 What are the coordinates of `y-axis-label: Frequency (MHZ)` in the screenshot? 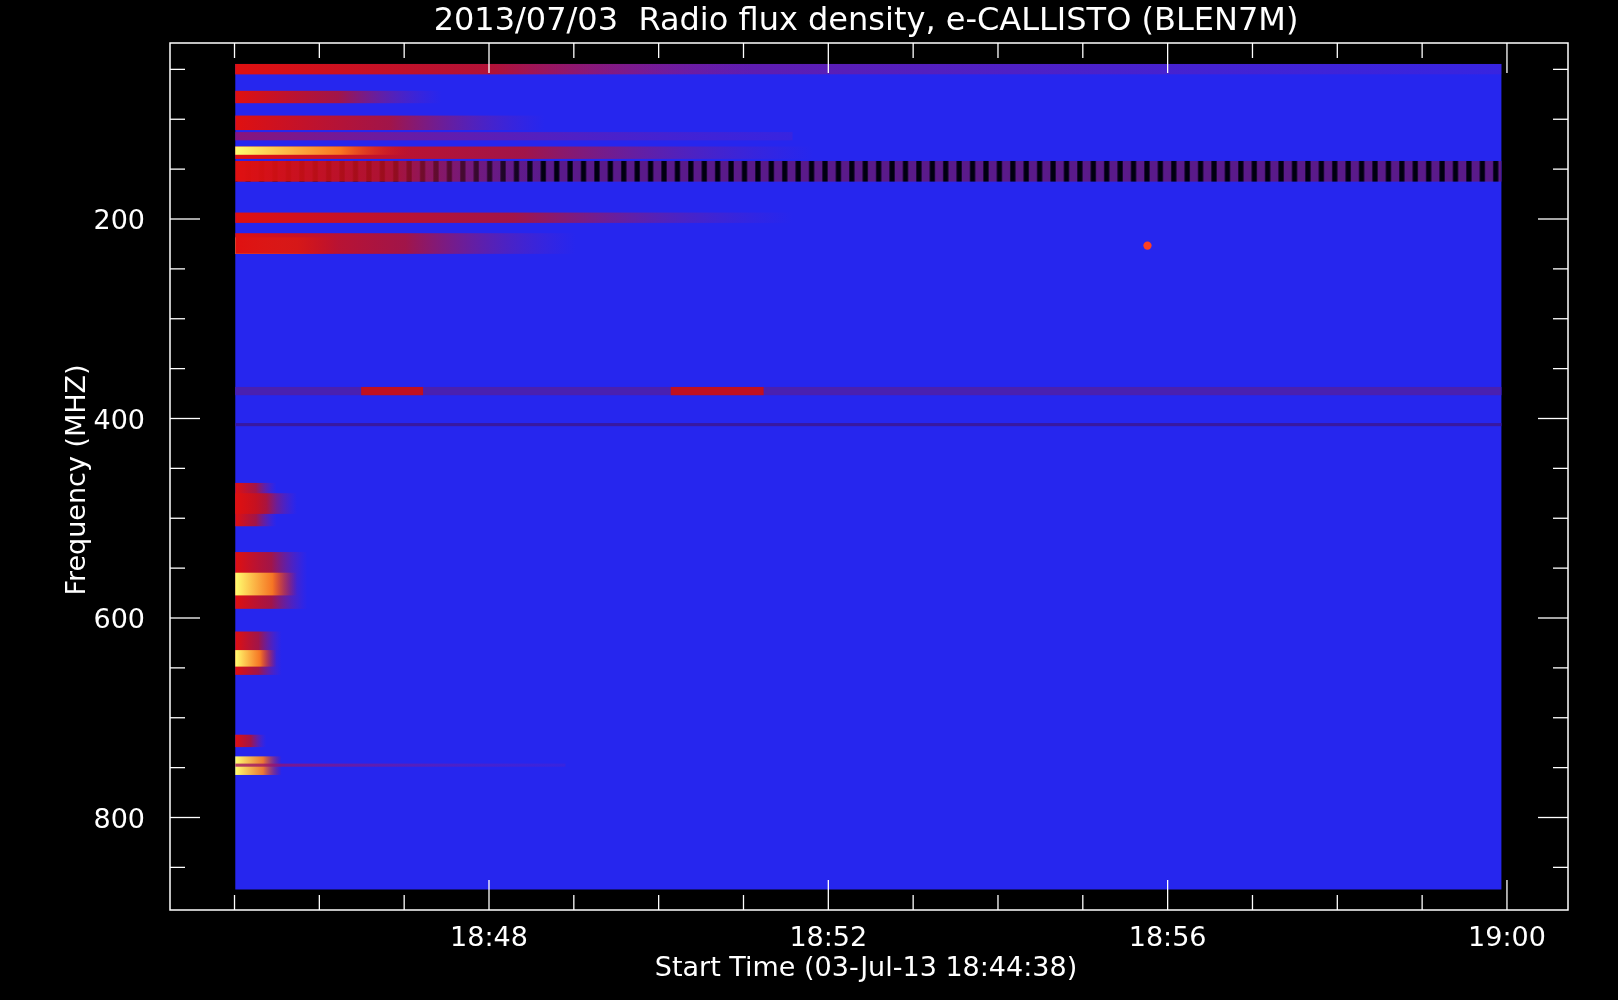 It's located at (75, 480).